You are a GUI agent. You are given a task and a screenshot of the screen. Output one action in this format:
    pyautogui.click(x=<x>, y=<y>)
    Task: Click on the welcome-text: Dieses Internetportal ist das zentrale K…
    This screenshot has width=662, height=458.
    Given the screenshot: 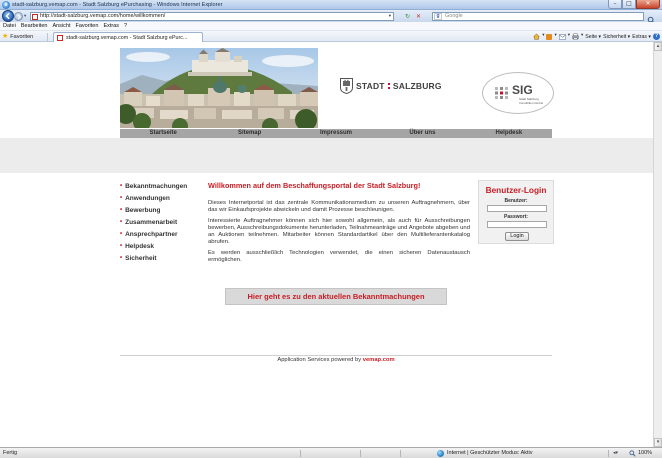 What is the action you would take?
    pyautogui.click(x=339, y=234)
    